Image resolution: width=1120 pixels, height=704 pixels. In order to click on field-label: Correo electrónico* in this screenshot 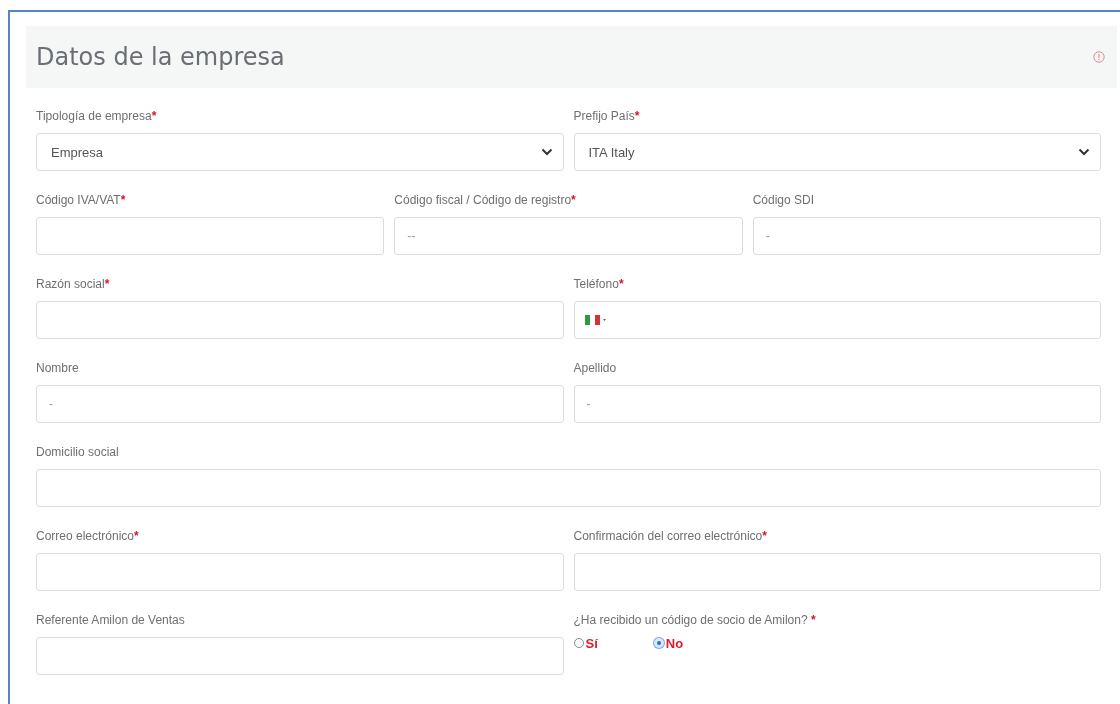, I will do `click(88, 536)`.